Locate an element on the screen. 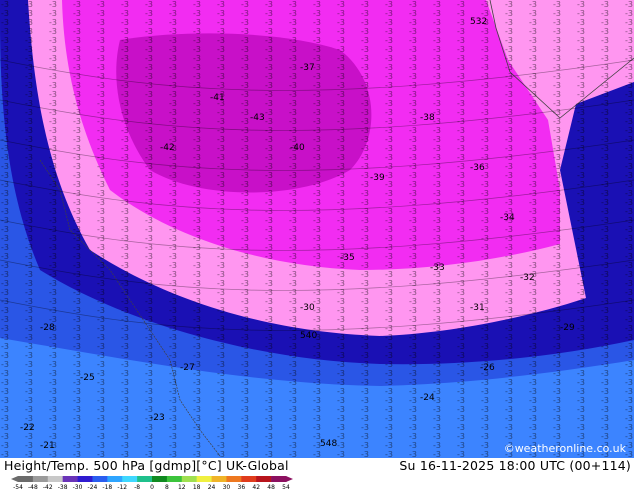 The height and width of the screenshot is (490, 634). scale-tick-label: 8 is located at coordinates (167, 487).